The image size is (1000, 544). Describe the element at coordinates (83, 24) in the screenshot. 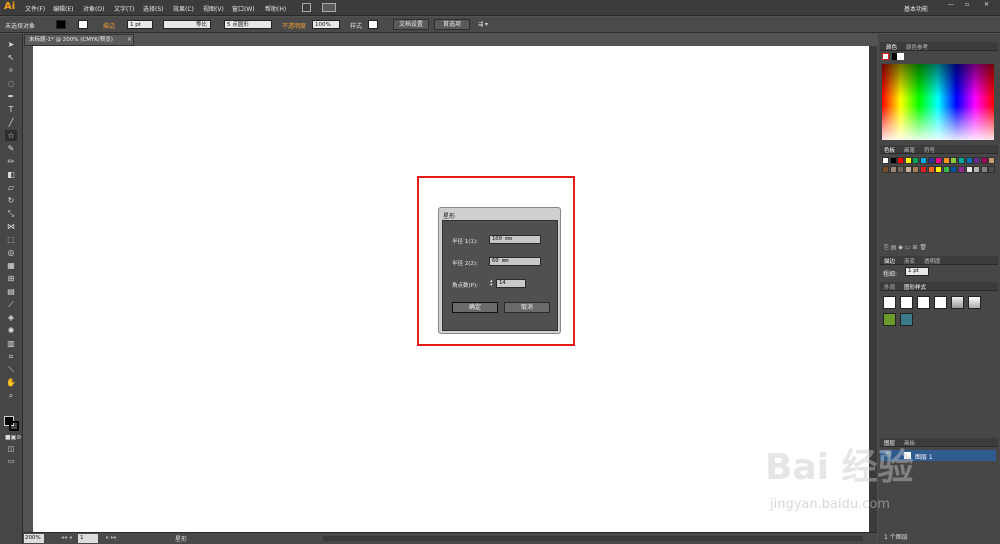

I see `stroke-swatch` at that location.